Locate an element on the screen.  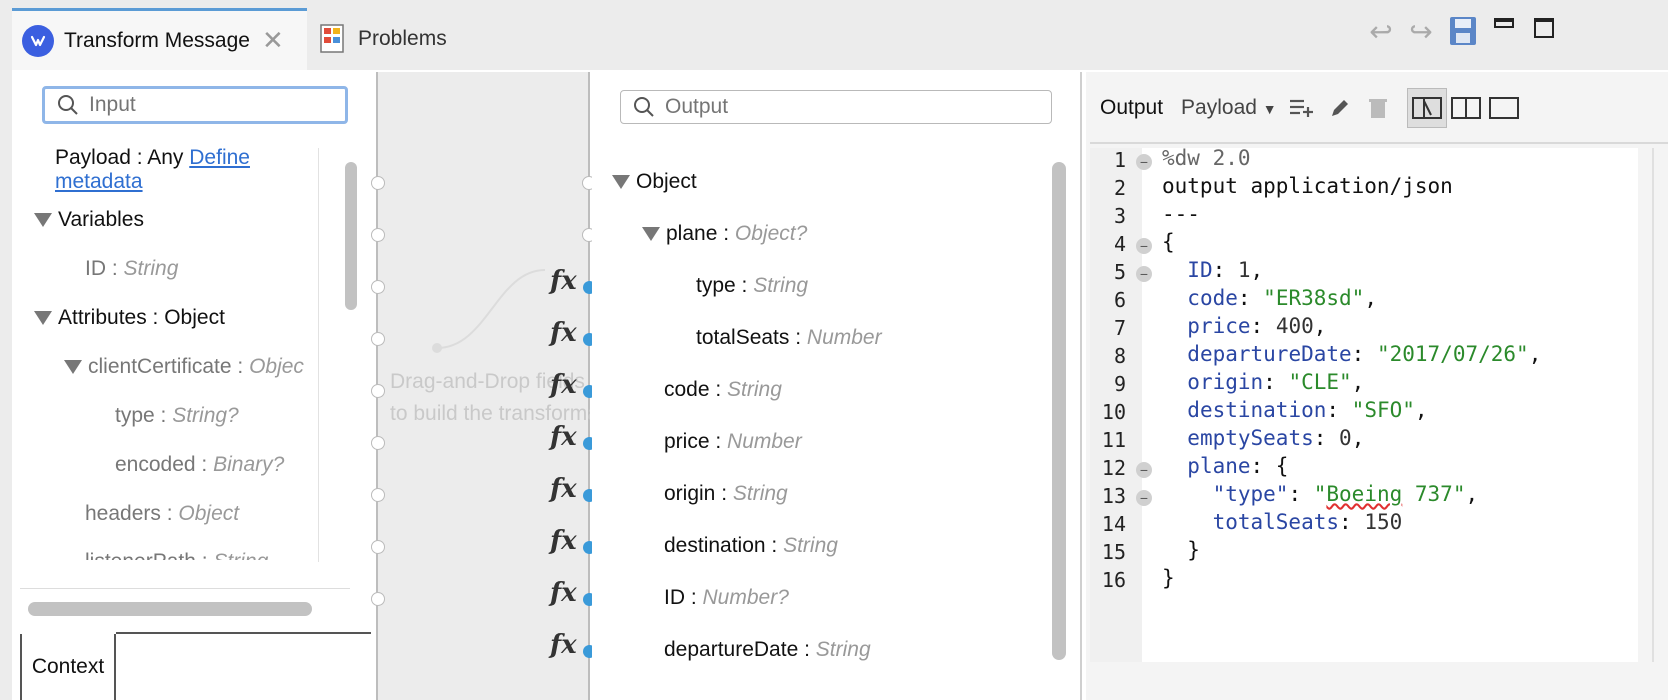
line-number: 4 is located at coordinates (1119, 244).